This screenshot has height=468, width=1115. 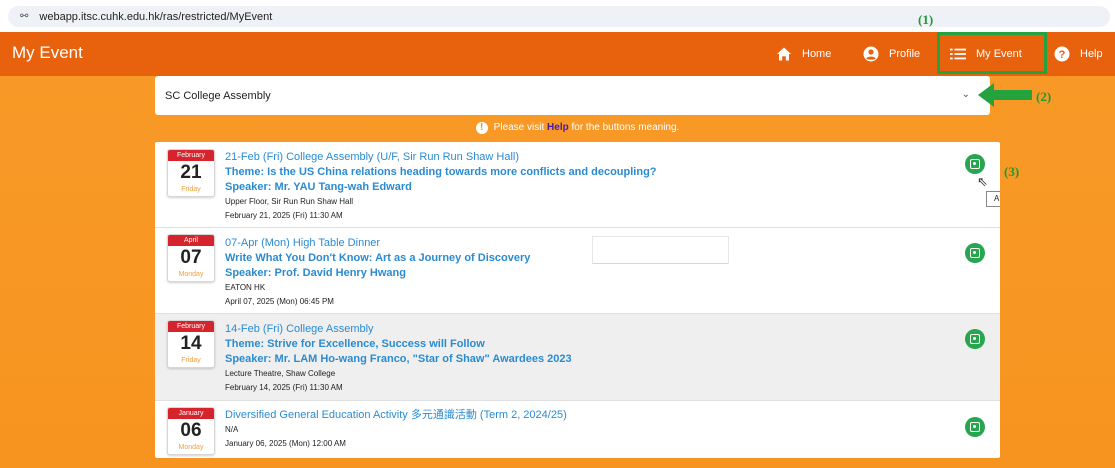 What do you see at coordinates (926, 19) in the screenshot?
I see `callout-label-1: (1)` at bounding box center [926, 19].